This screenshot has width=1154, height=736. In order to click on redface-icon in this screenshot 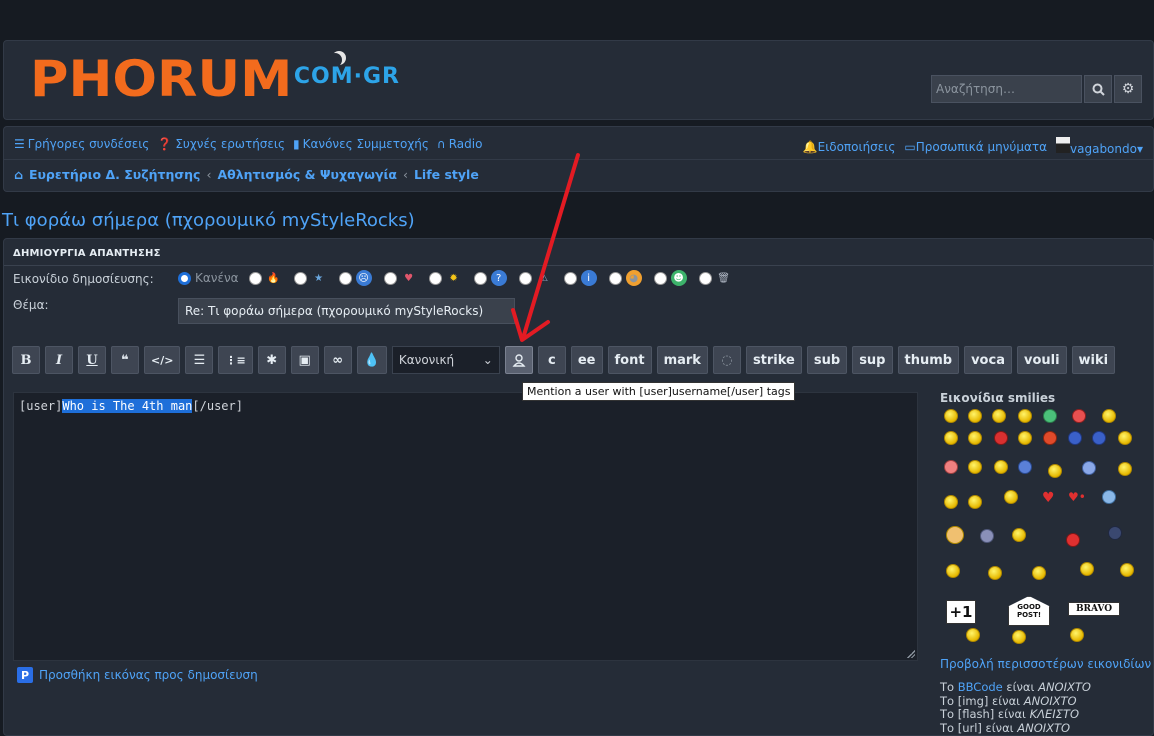, I will do `click(1050, 438)`.